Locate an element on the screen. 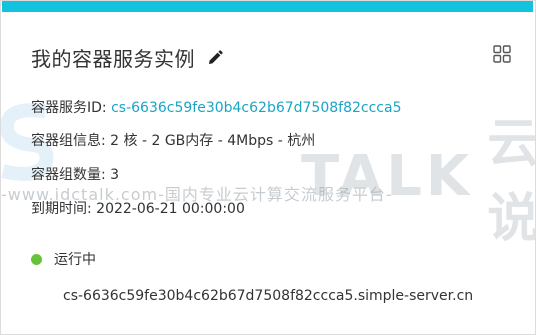  count-value: 3 is located at coordinates (115, 175).